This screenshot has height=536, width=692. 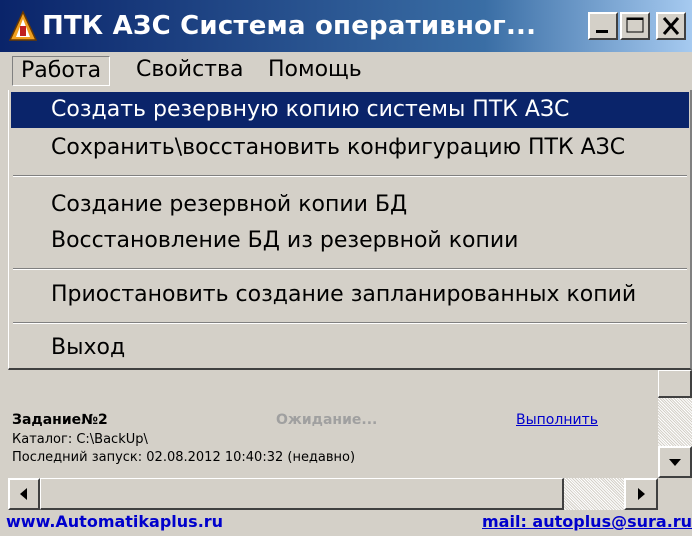 I want to click on arrow-down-icon, so click(x=675, y=462).